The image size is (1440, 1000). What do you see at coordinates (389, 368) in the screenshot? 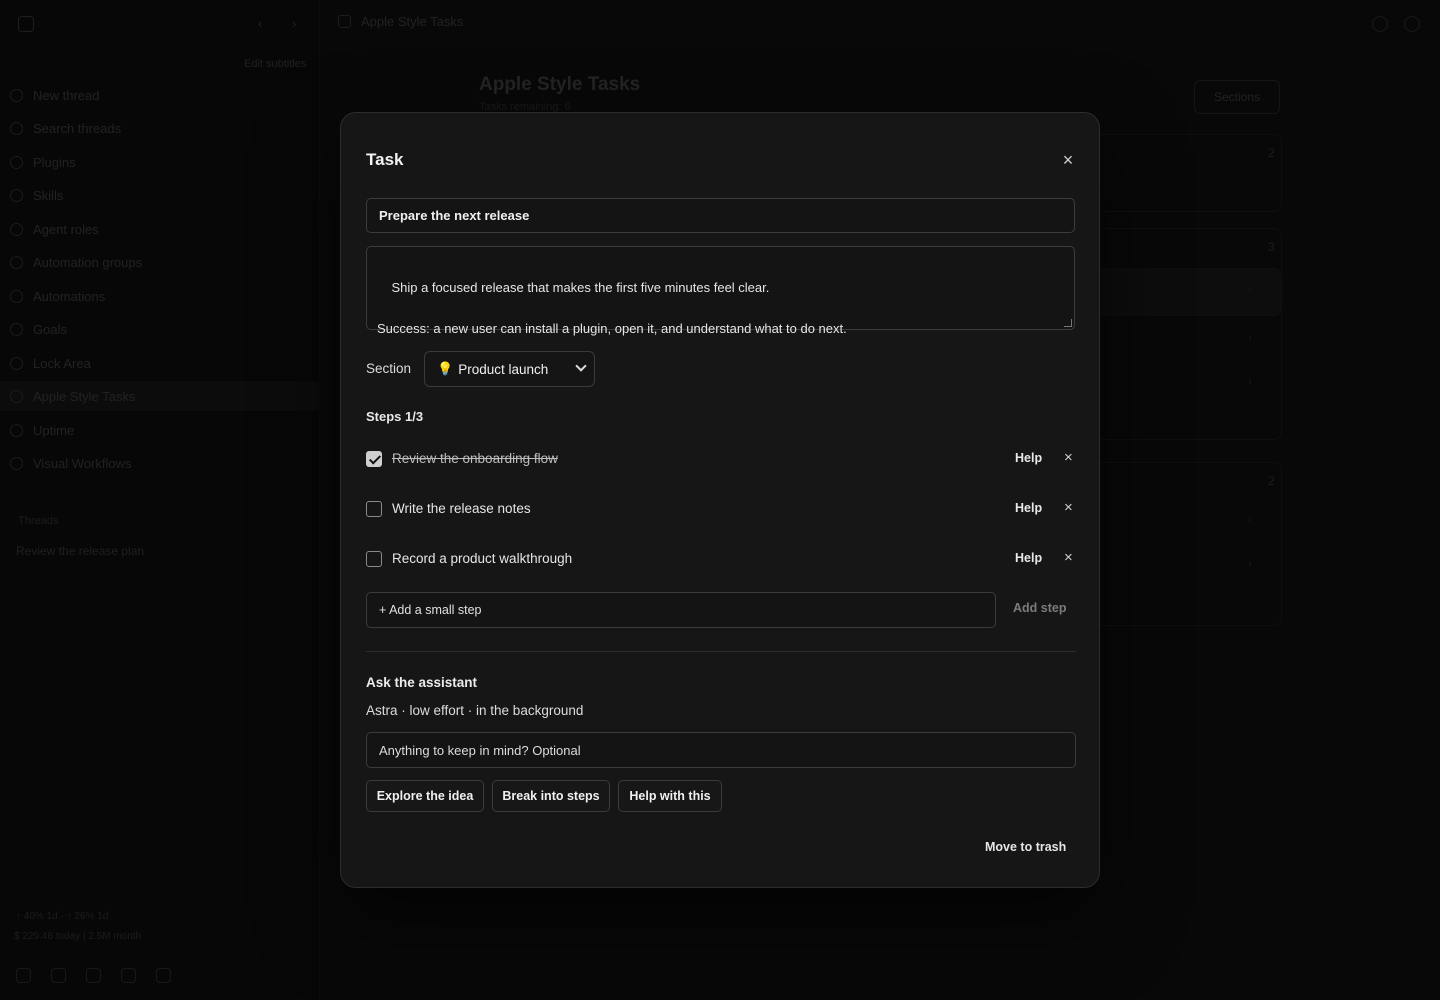
I see `section-label: Section` at bounding box center [389, 368].